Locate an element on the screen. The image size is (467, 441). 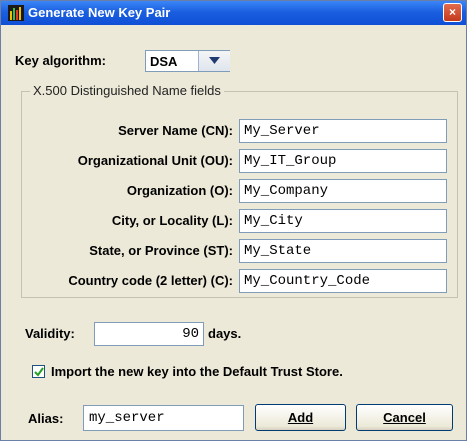
city-field: My_City is located at coordinates (343, 221).